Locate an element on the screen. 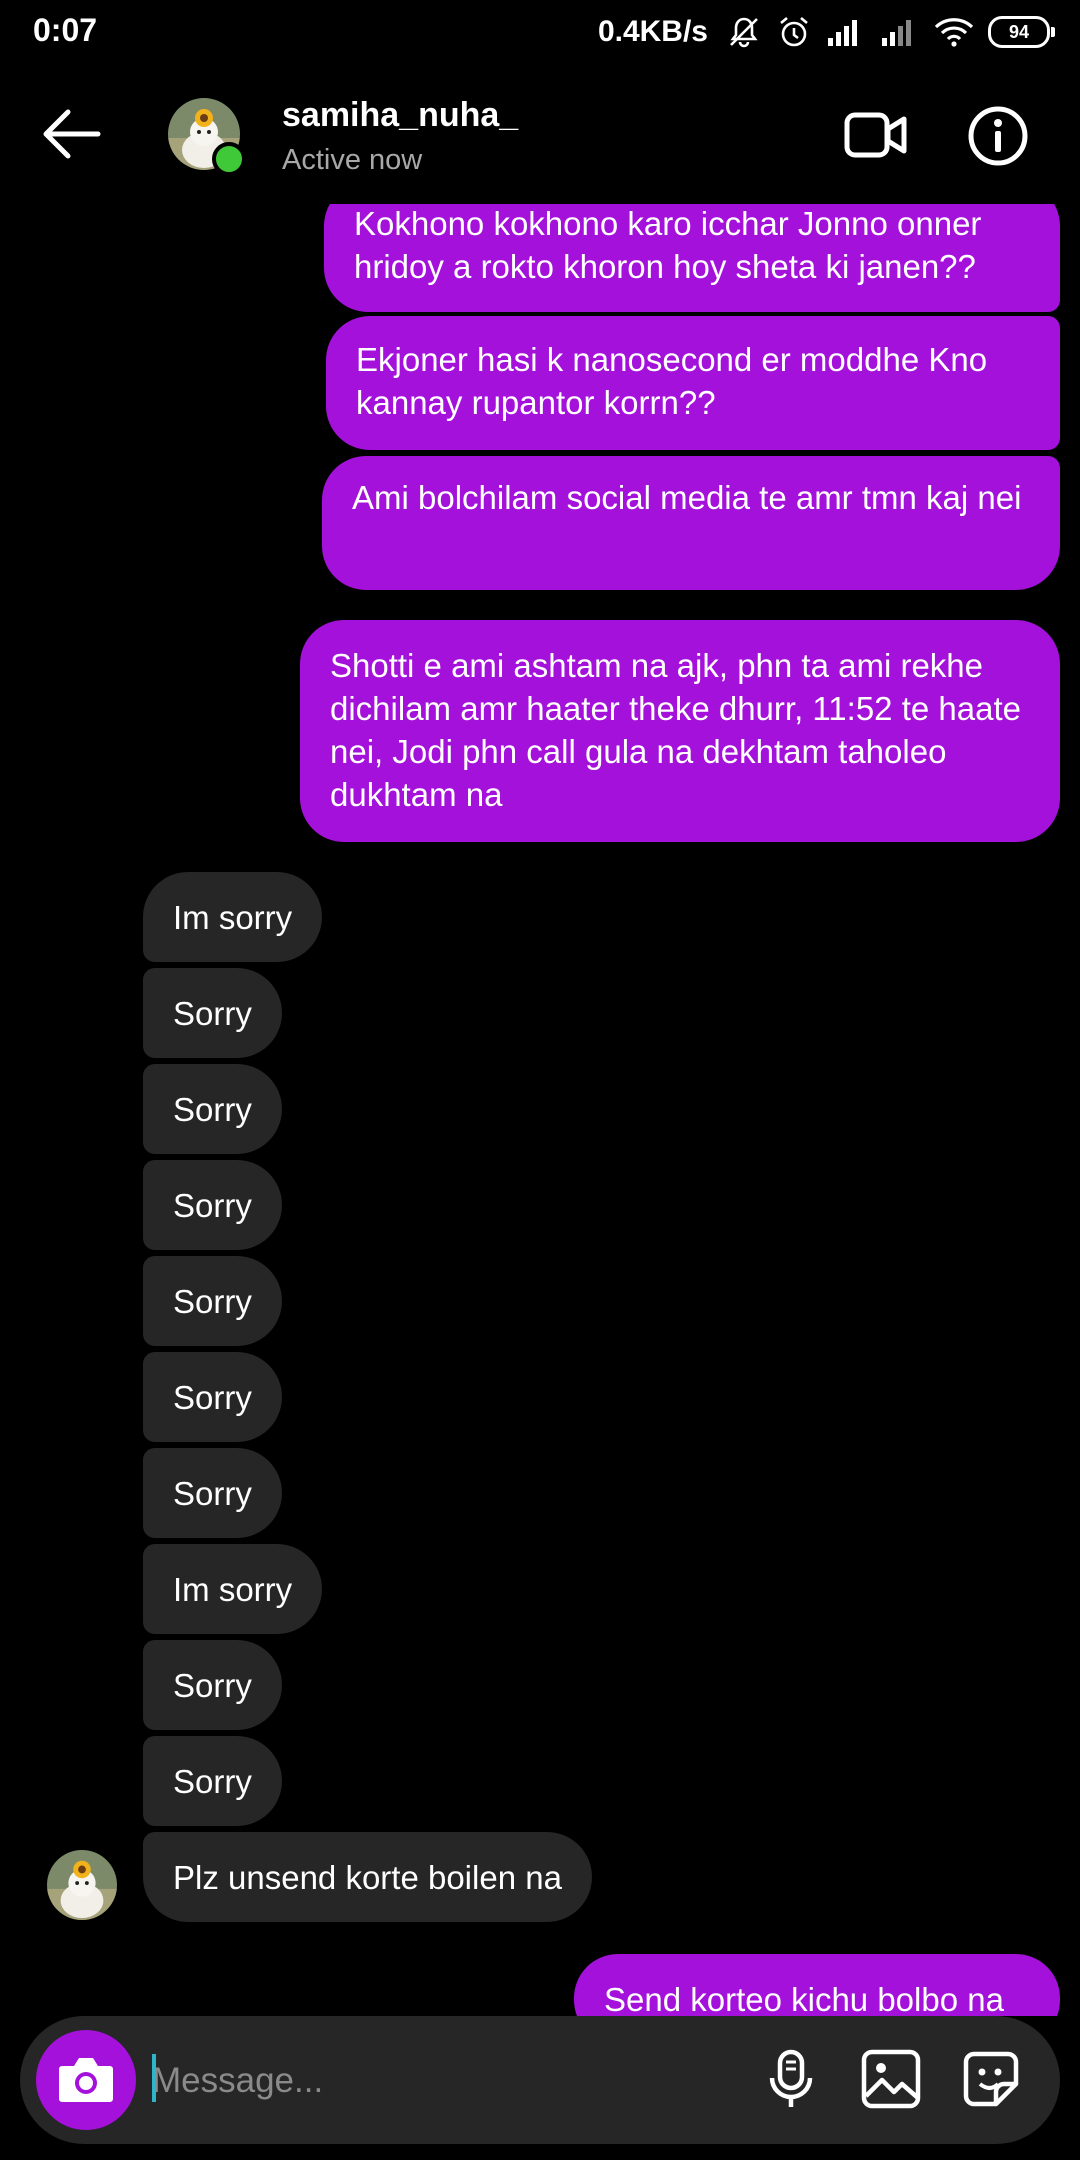 Image resolution: width=1080 pixels, height=2160 pixels. message-composer is located at coordinates (540, 2080).